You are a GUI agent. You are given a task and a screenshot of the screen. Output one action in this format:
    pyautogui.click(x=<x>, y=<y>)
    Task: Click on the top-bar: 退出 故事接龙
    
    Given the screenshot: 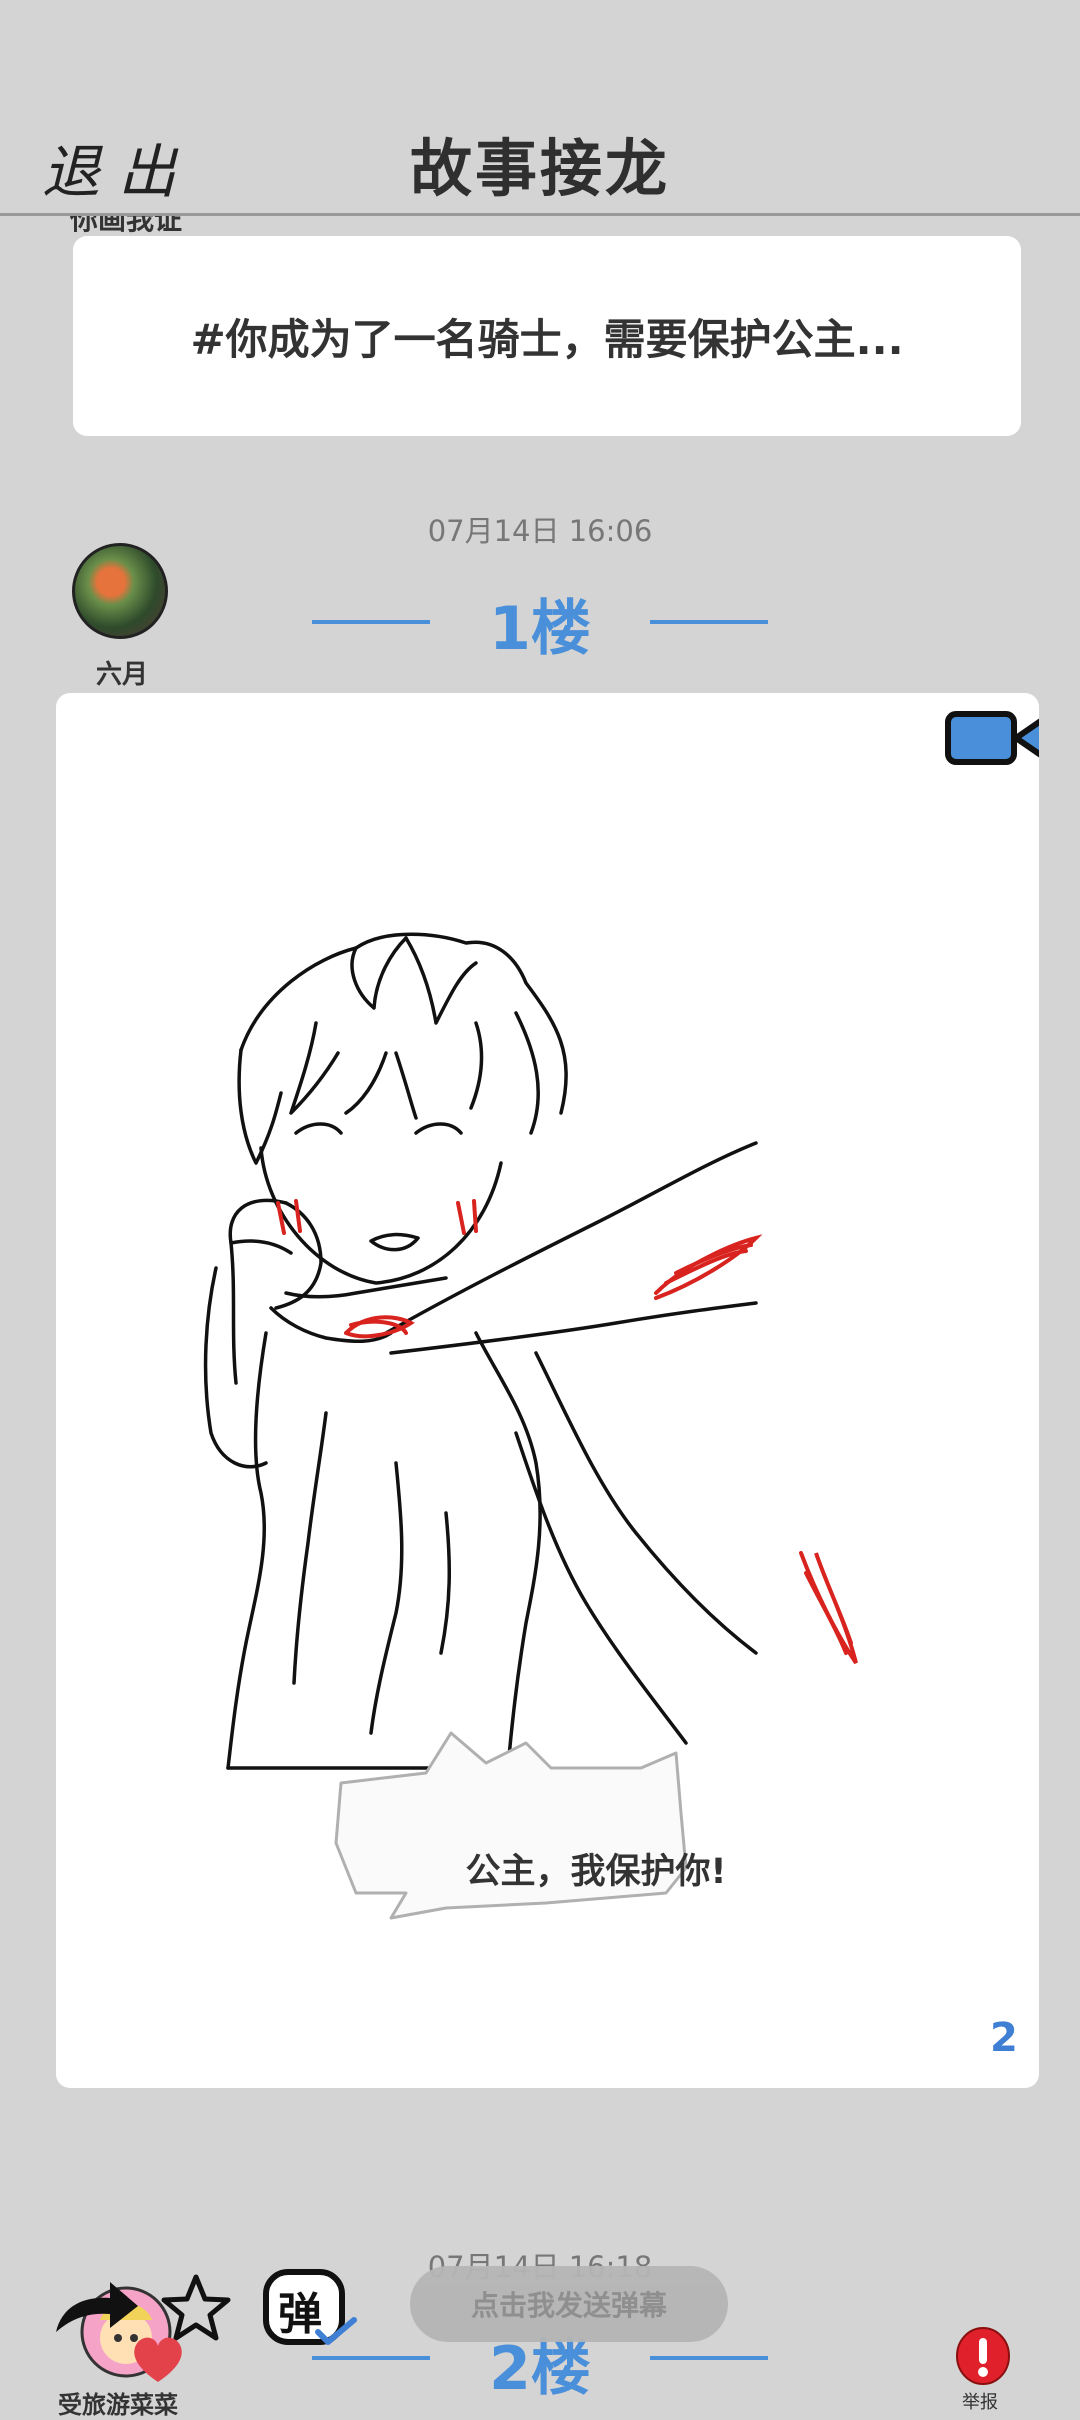 What is the action you would take?
    pyautogui.click(x=540, y=107)
    